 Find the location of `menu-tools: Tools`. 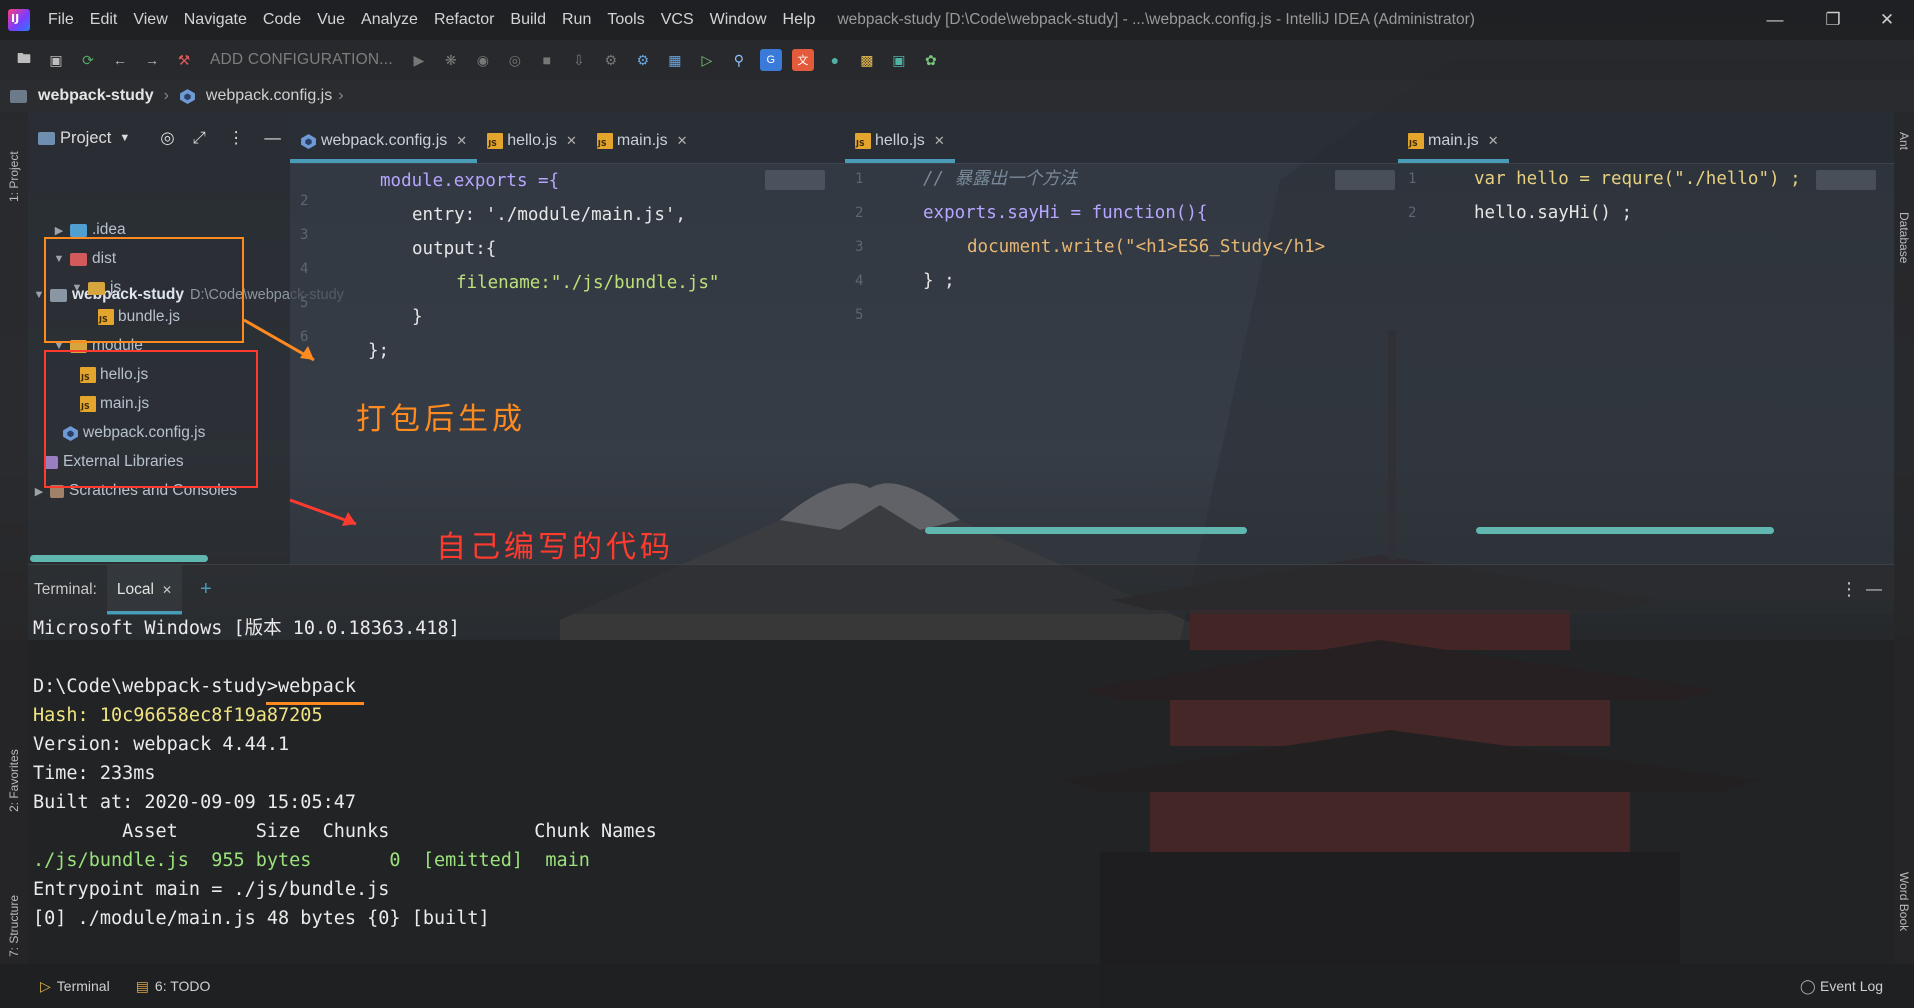

menu-tools: Tools is located at coordinates (625, 20).